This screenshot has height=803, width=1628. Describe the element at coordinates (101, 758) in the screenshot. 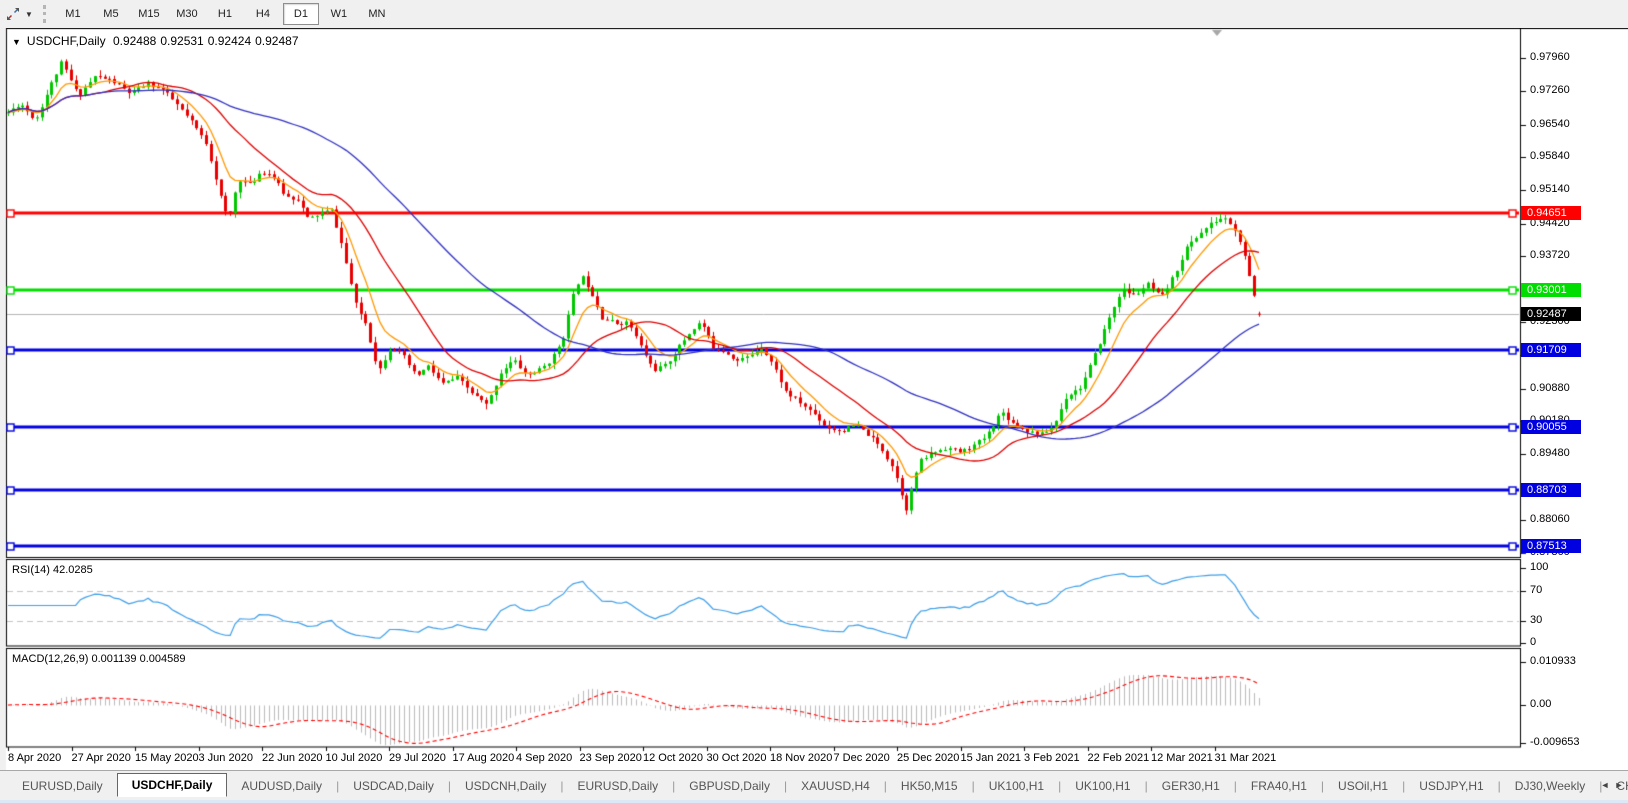

I see `date-tick-label: 27 Apr 2020` at that location.